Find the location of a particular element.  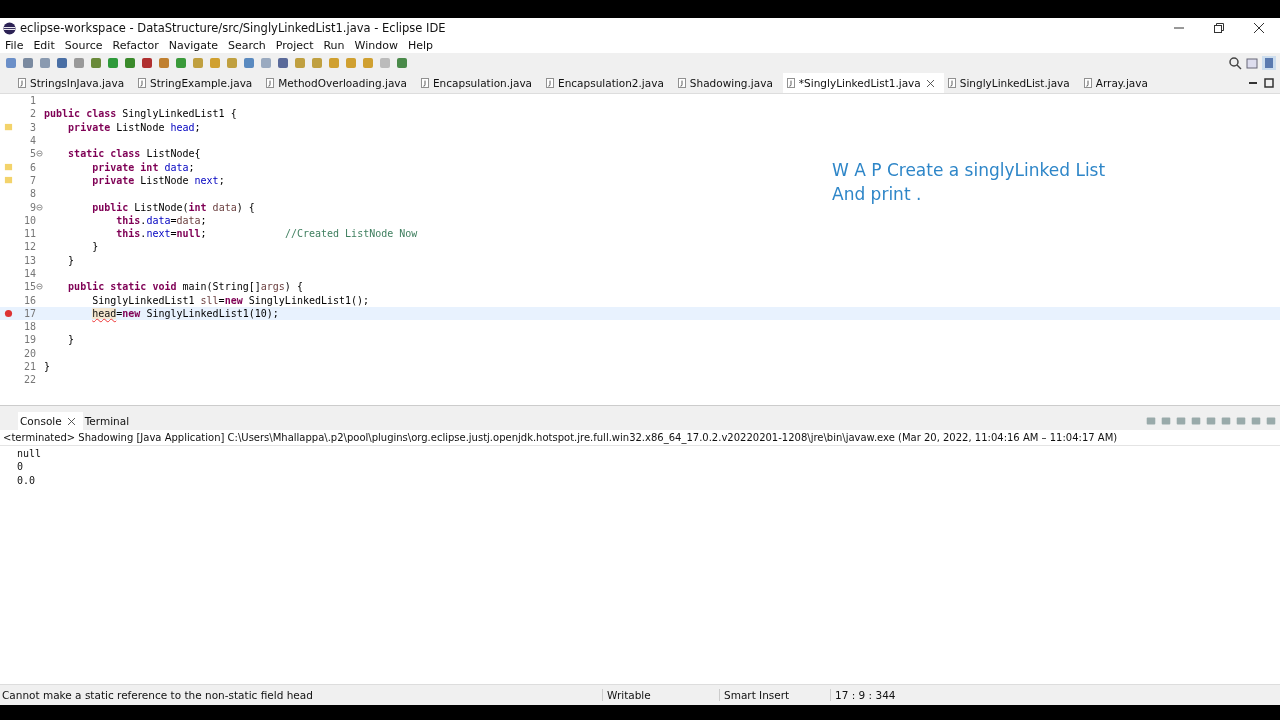

line-number: 18 is located at coordinates (29, 327).